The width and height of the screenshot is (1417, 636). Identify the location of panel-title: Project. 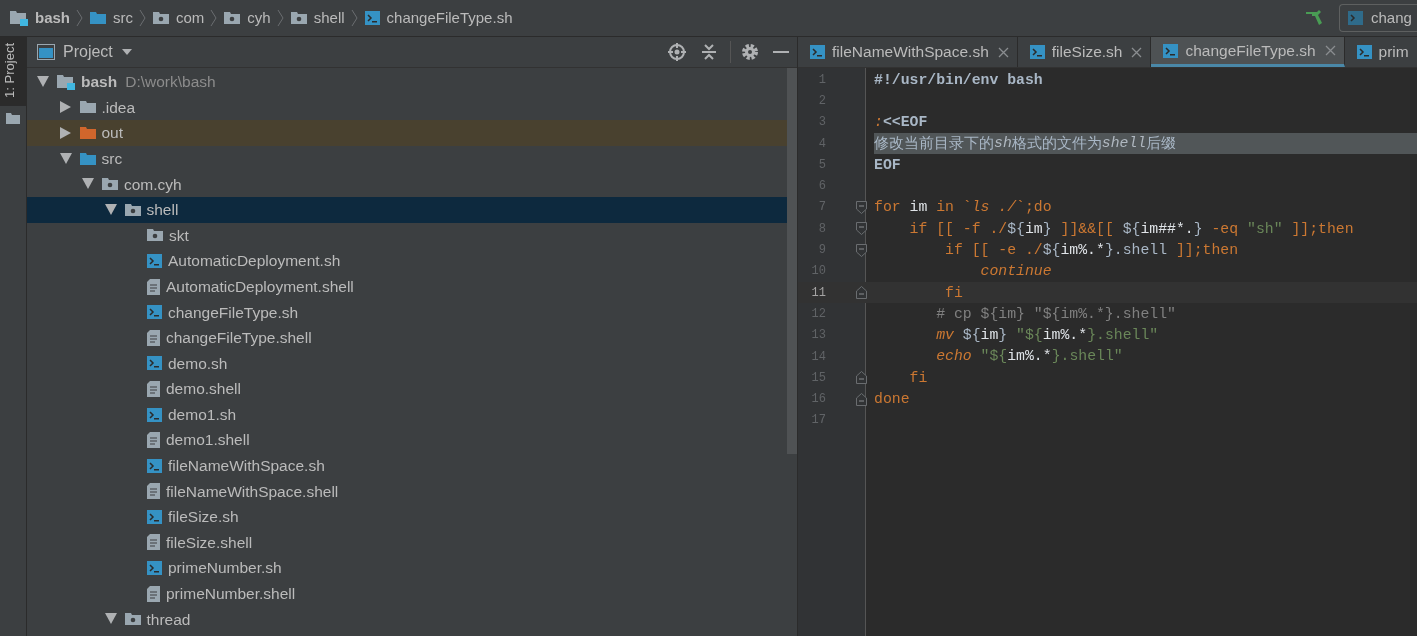
(88, 52).